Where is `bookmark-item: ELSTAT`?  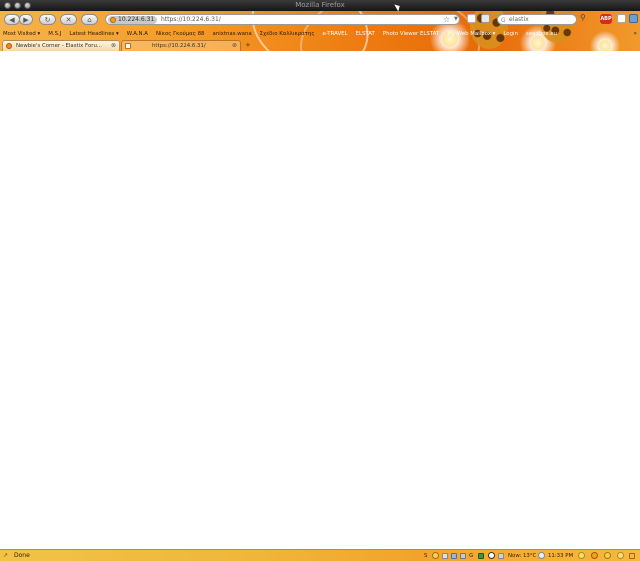 bookmark-item: ELSTAT is located at coordinates (366, 34).